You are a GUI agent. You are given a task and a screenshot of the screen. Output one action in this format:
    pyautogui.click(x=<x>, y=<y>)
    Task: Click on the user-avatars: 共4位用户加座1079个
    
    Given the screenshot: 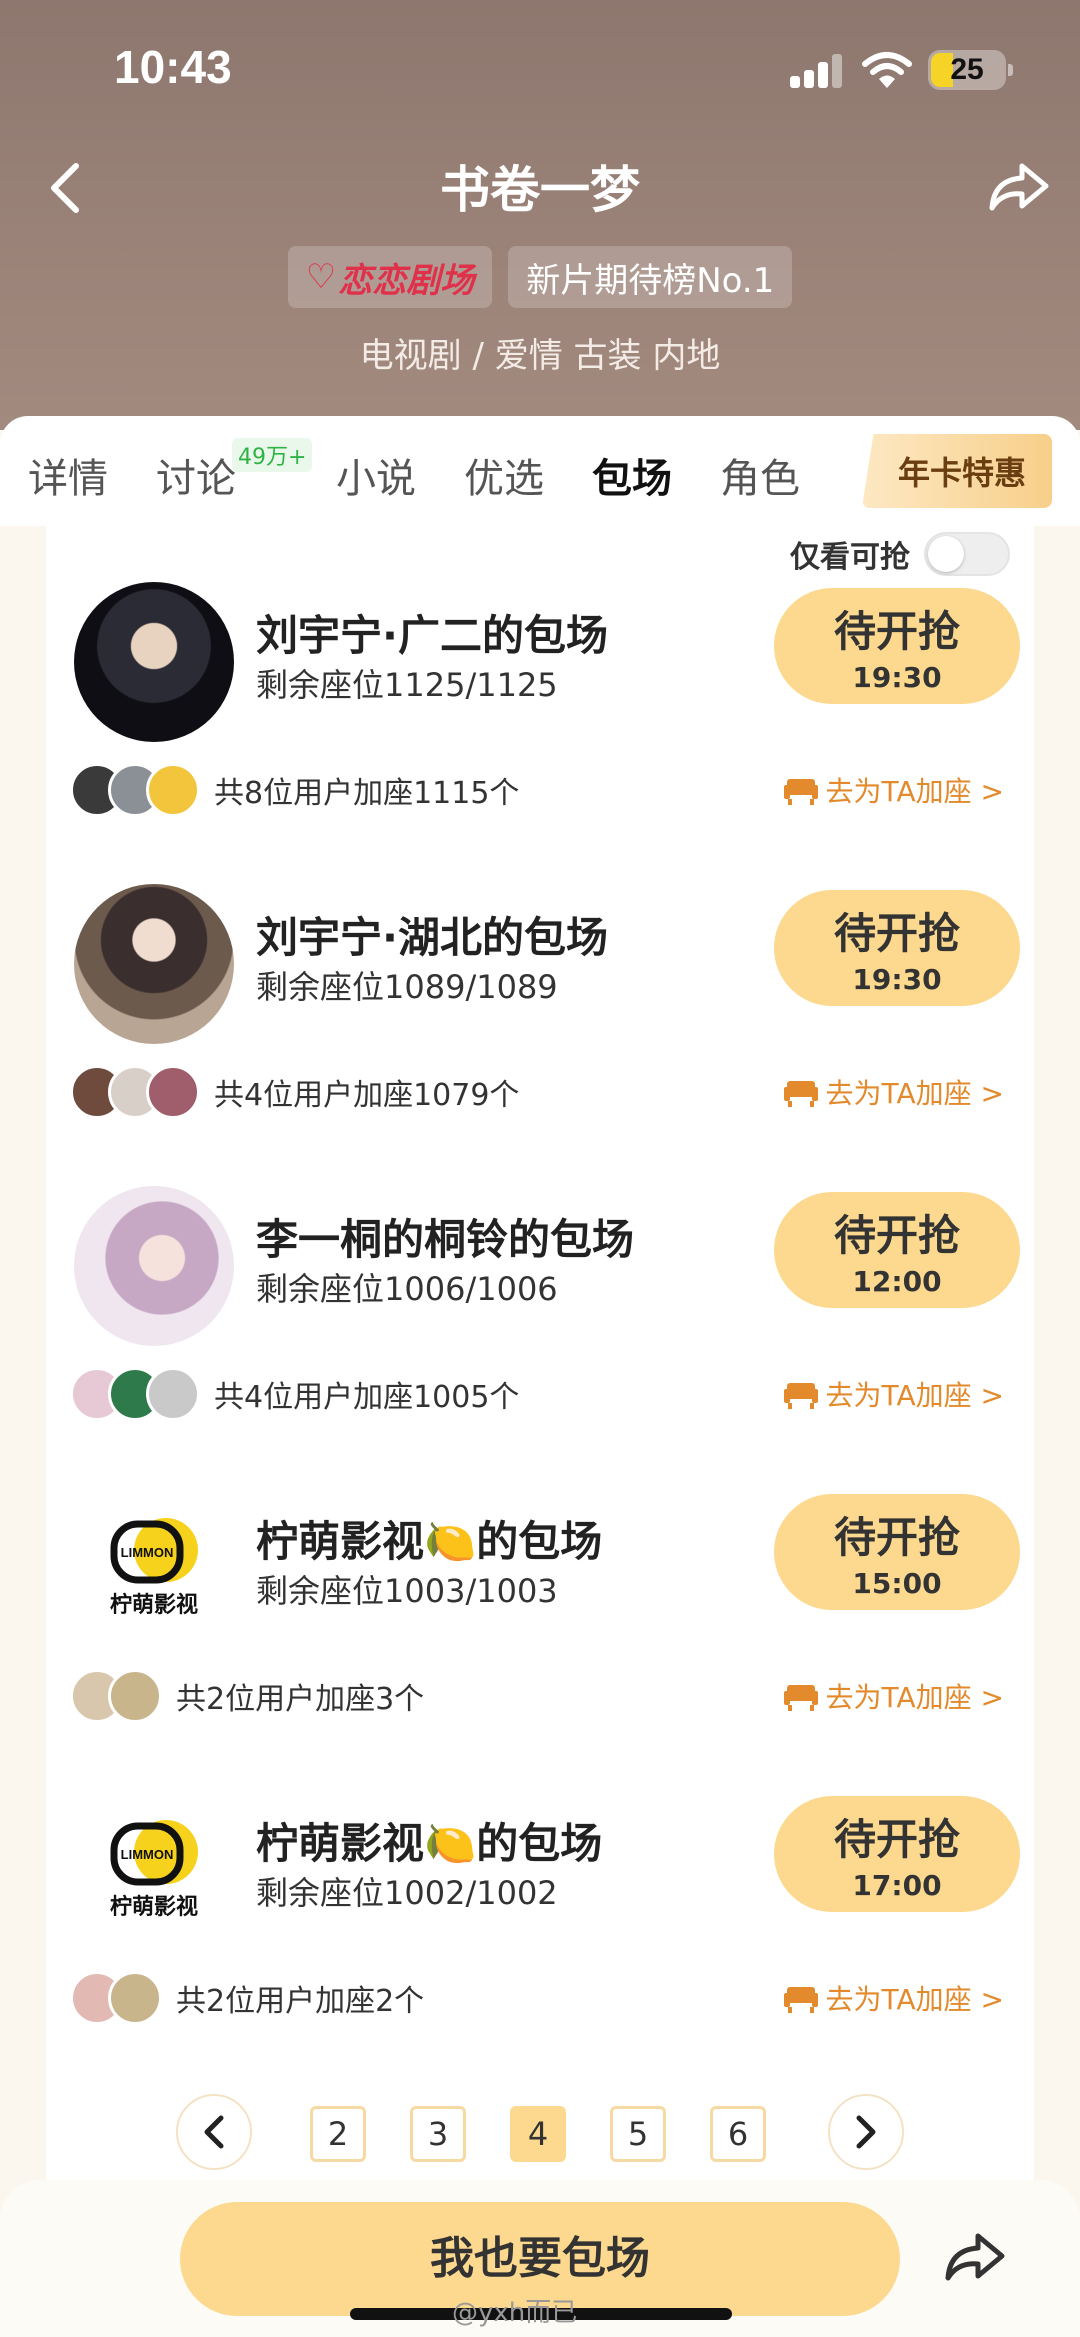 What is the action you would take?
    pyautogui.click(x=294, y=1092)
    